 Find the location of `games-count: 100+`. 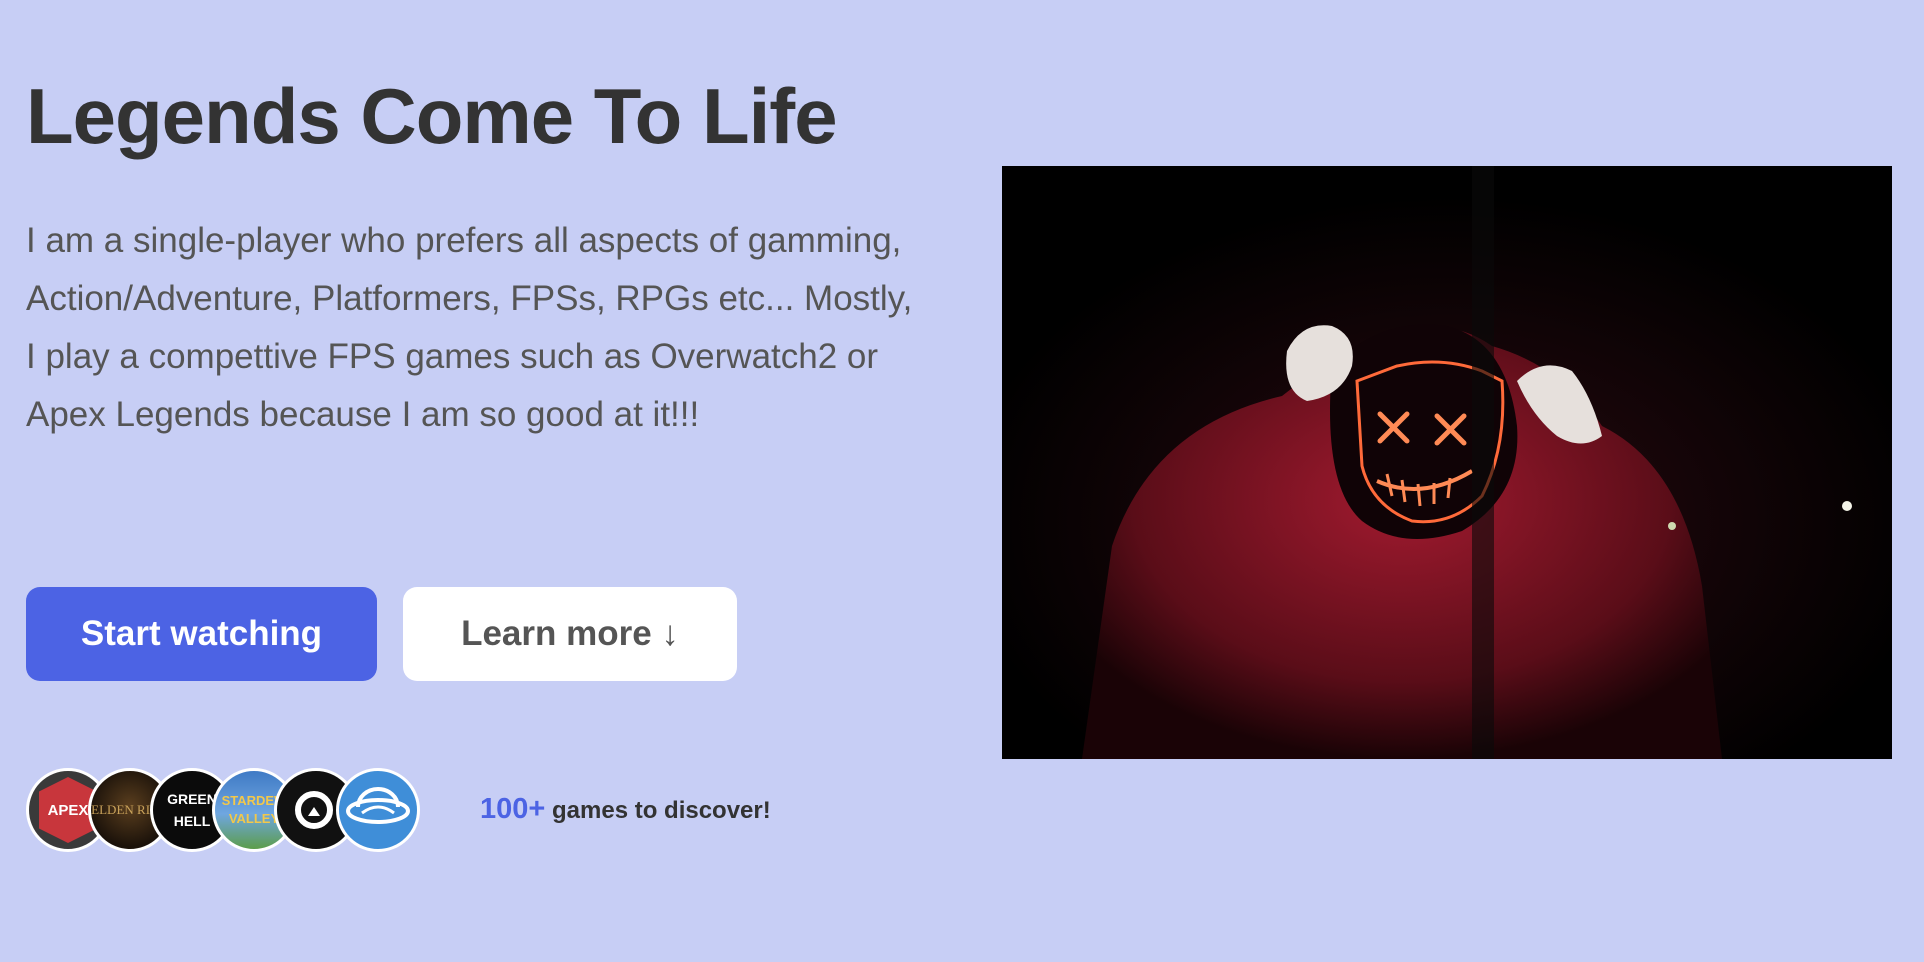

games-count: 100+ is located at coordinates (513, 809).